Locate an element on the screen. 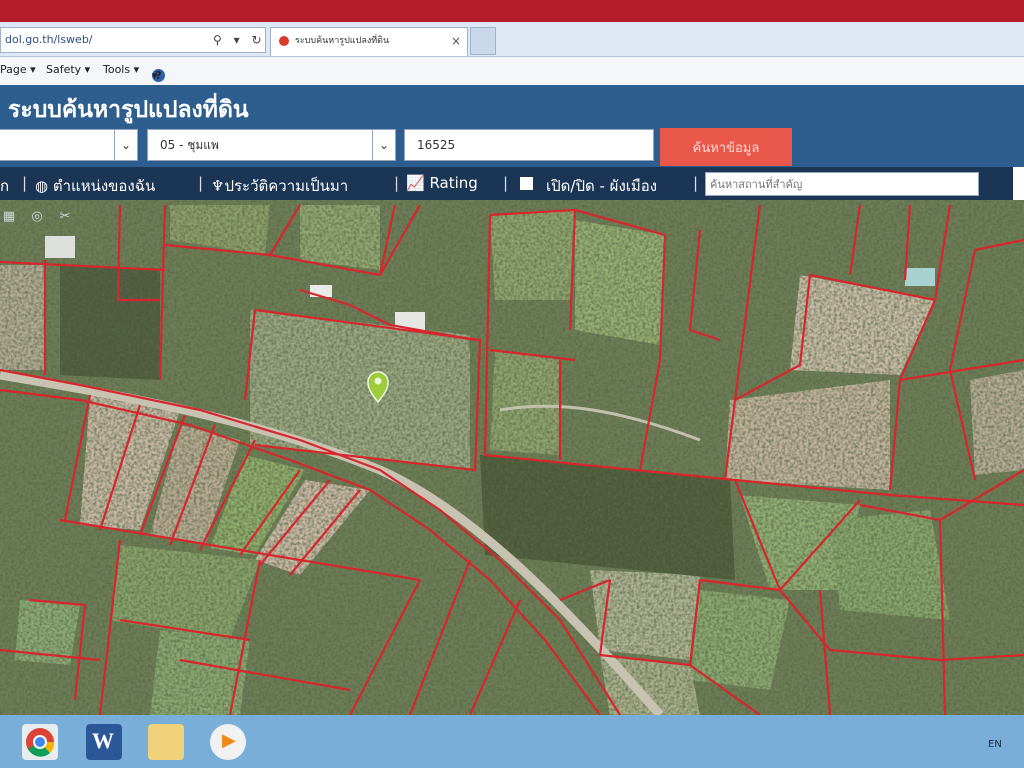 This screenshot has width=1024, height=768. address-field: dol.go.th/lsweb/ ⚲ ▾ ↻ is located at coordinates (133, 40).